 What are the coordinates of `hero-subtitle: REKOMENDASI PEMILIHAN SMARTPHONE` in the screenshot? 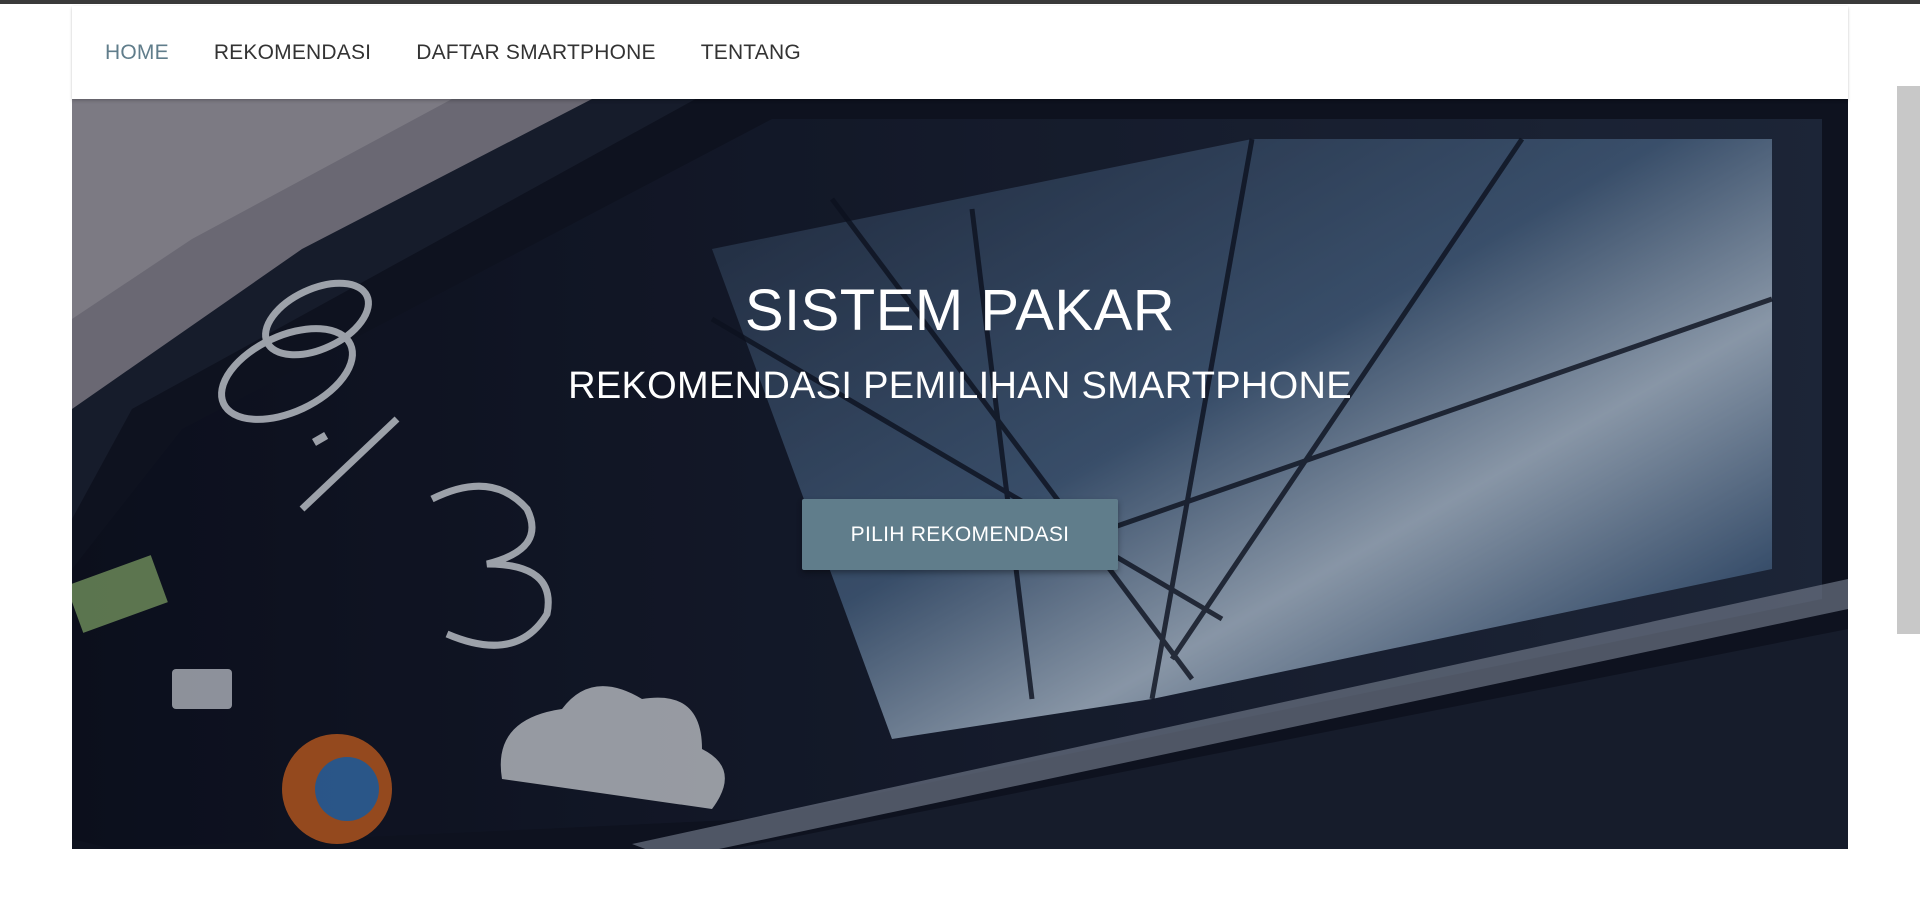 It's located at (960, 386).